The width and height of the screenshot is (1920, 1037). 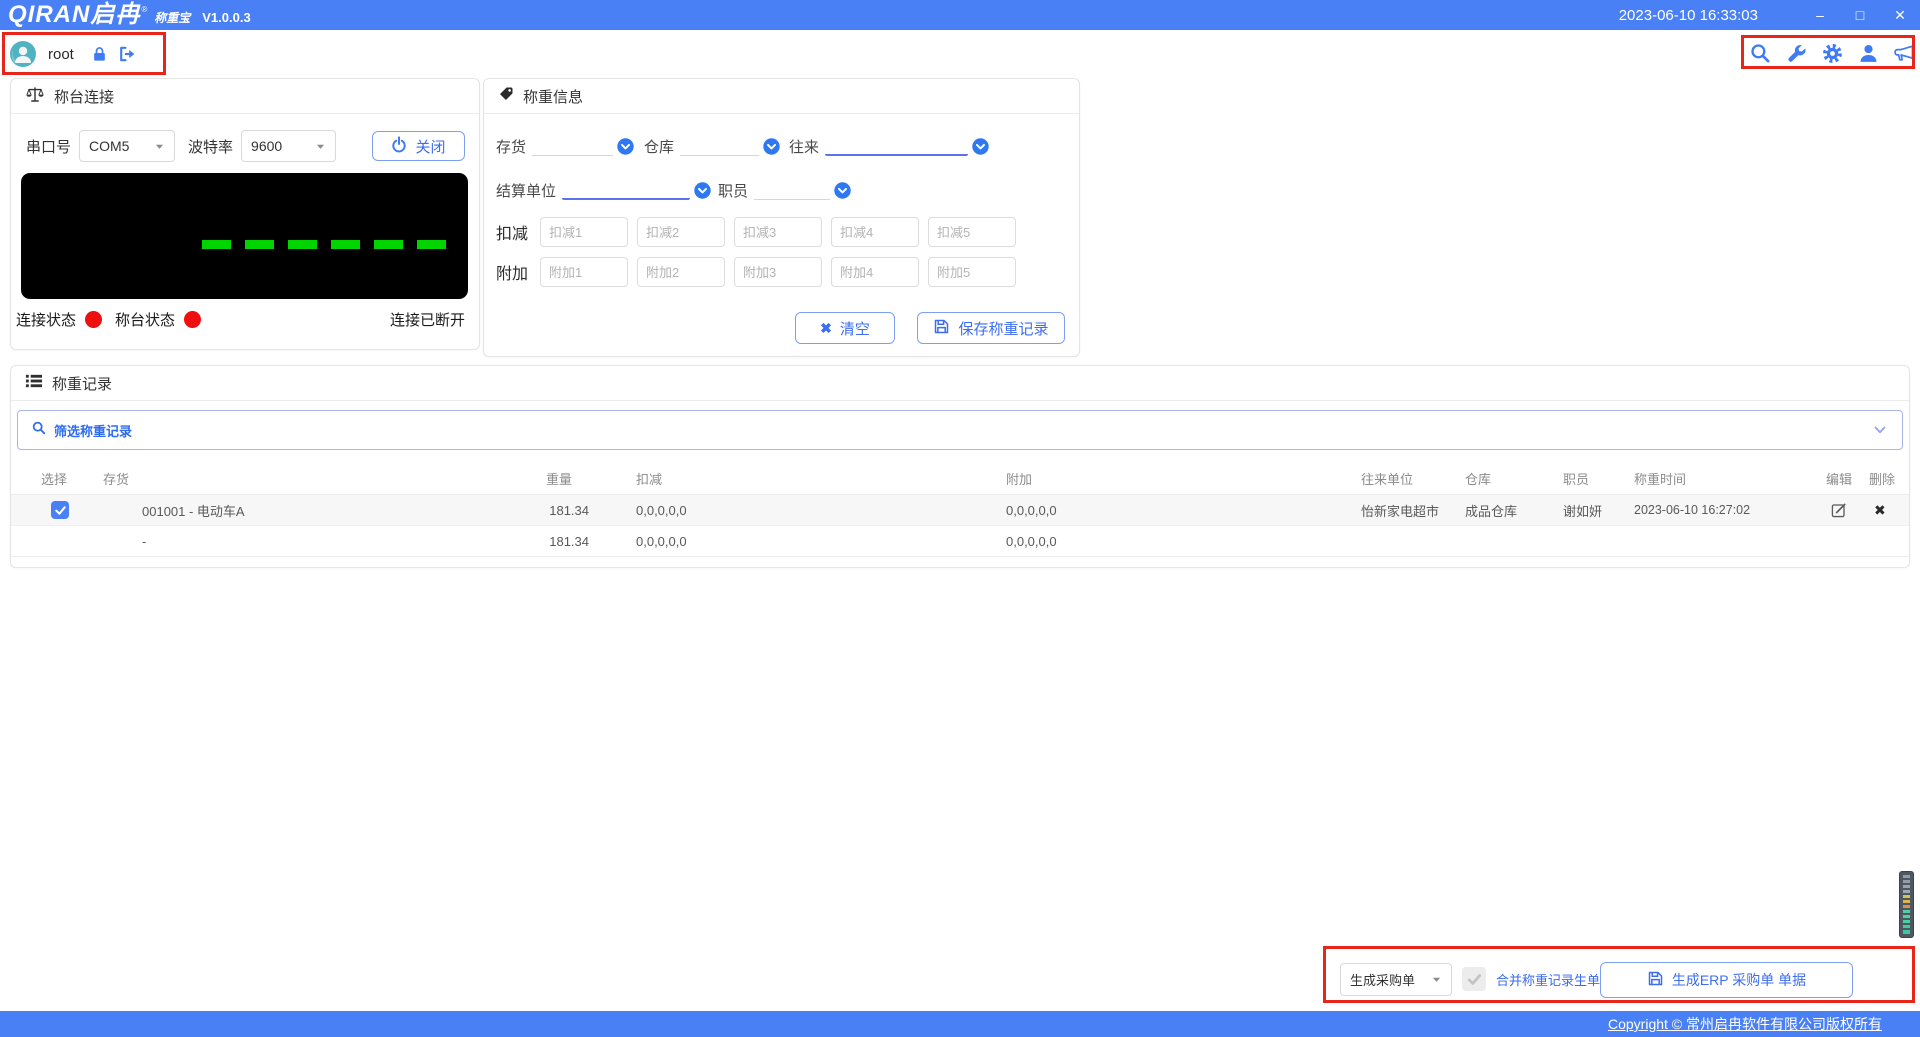 I want to click on close-connection-button: 关闭, so click(x=418, y=146).